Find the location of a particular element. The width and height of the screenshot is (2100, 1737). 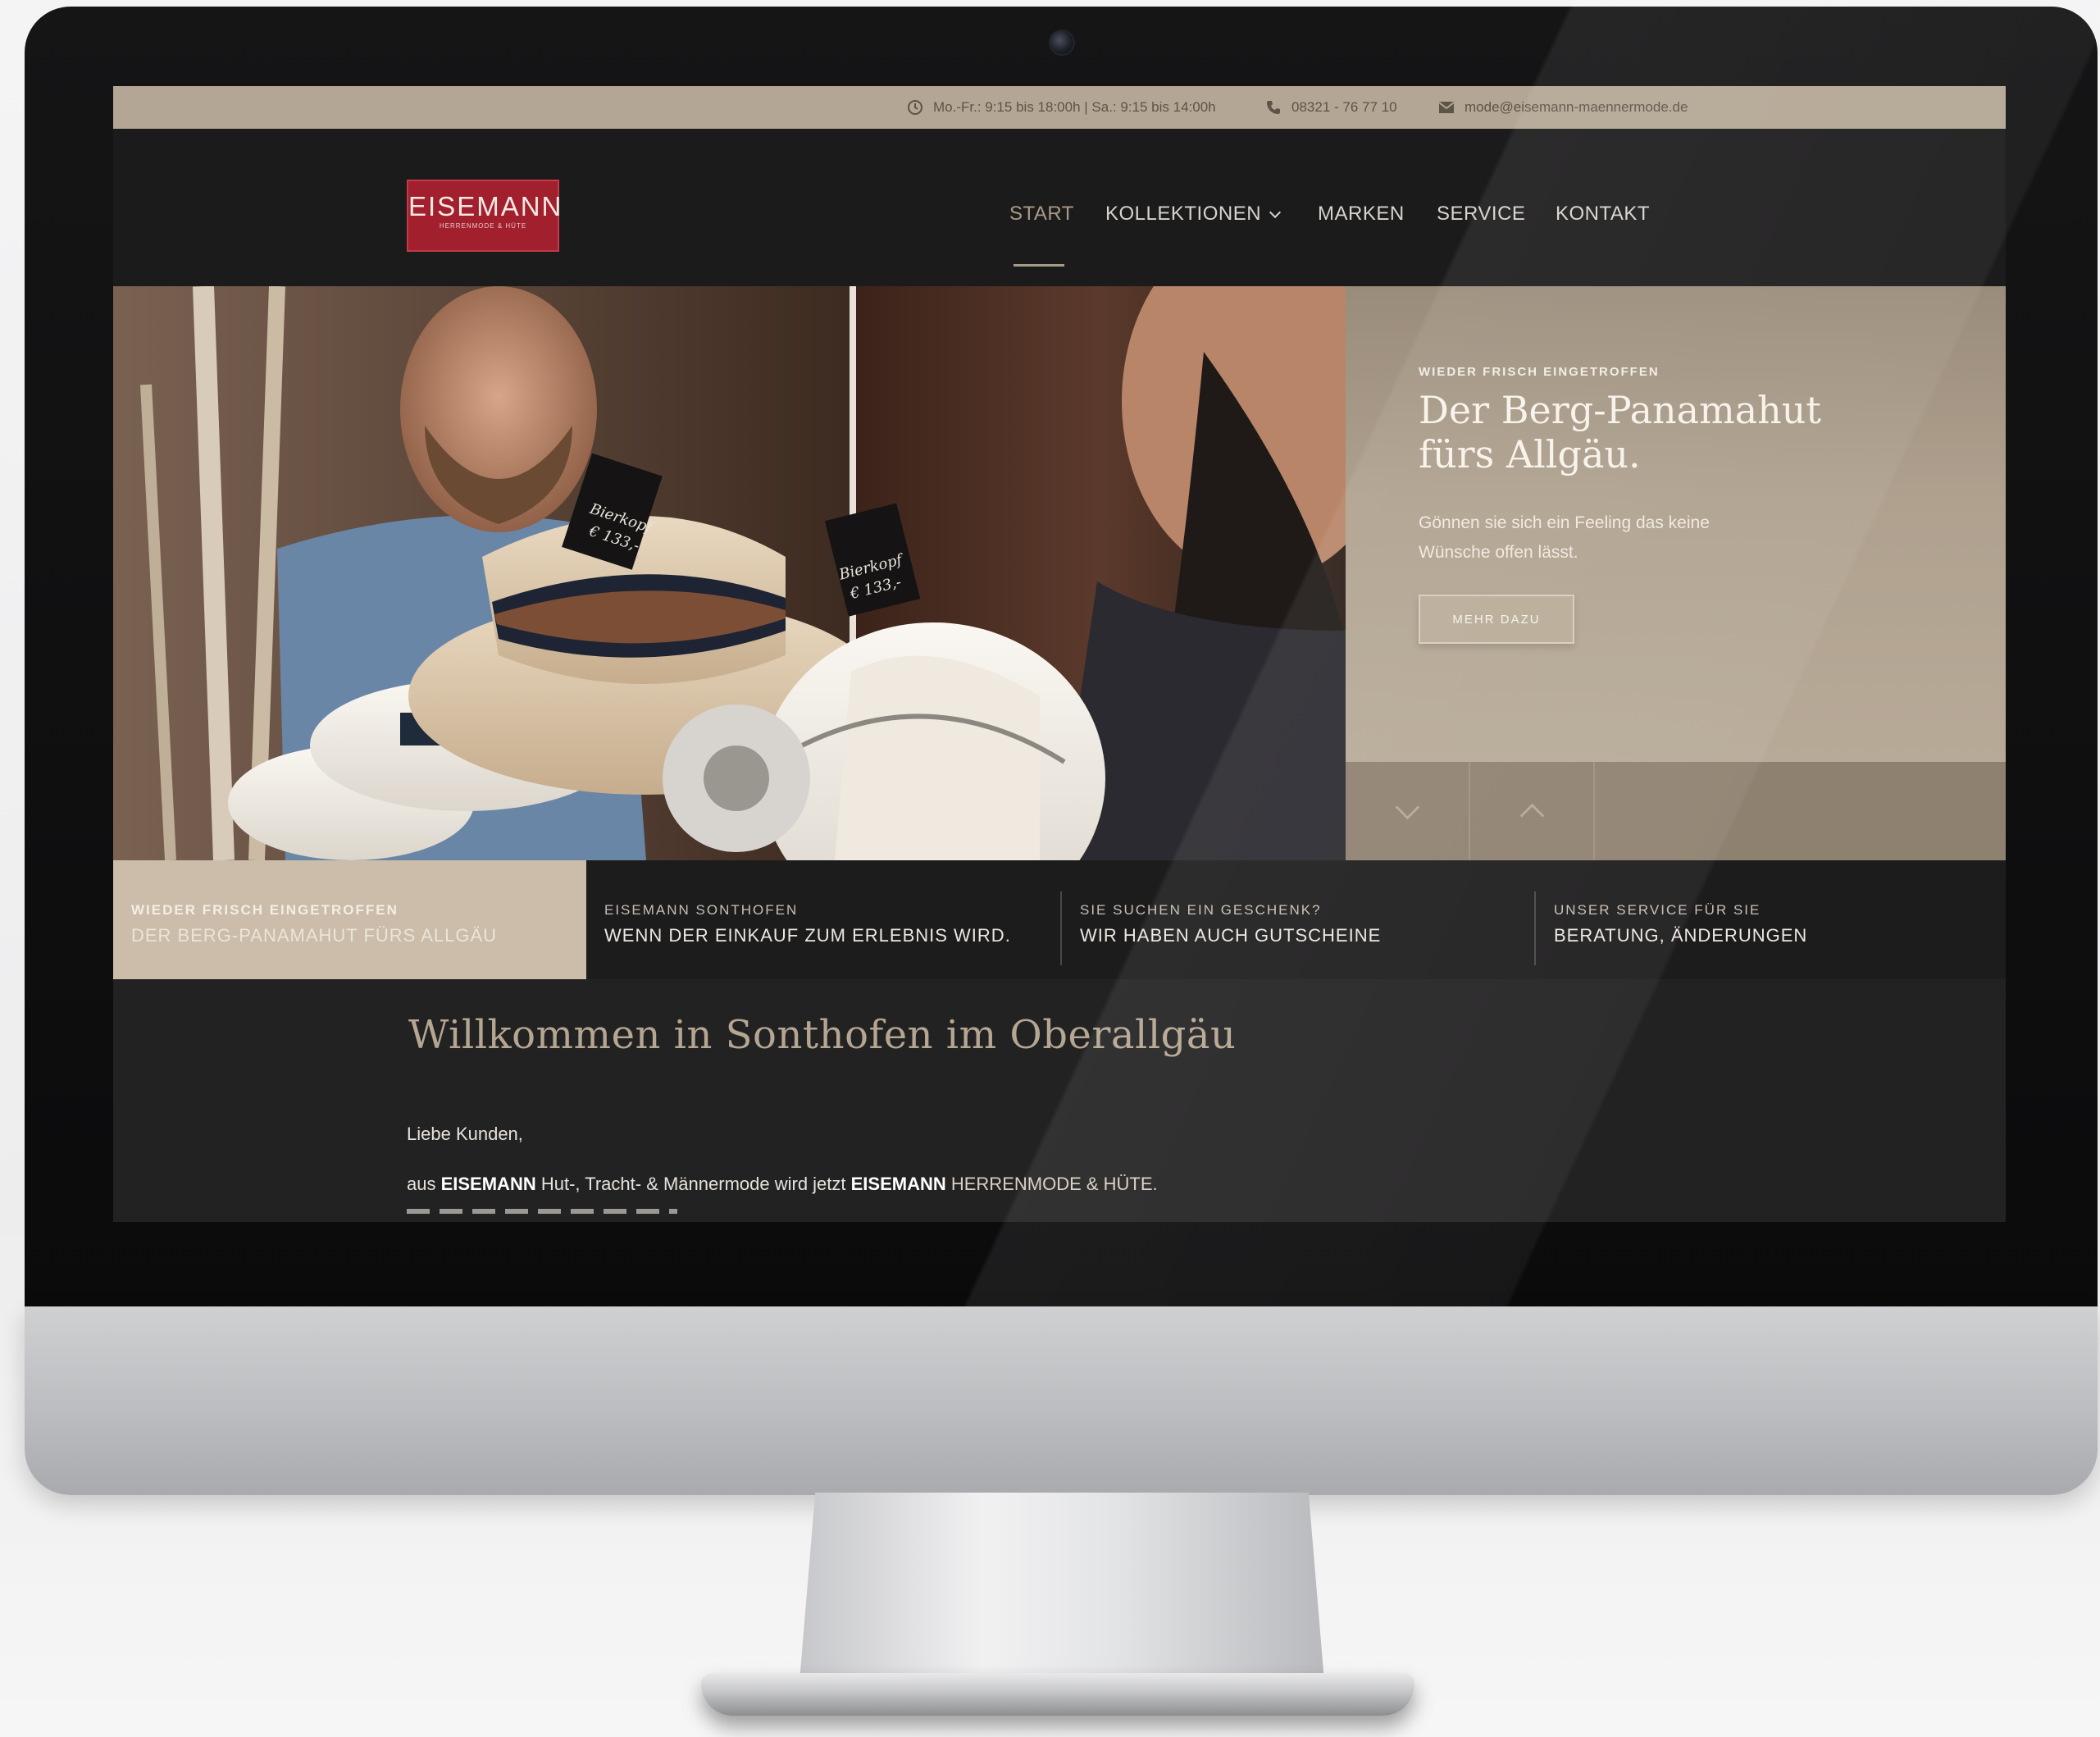

teaser-title: DER BERG-PANAMAHUT FÜRS ALLGÄU is located at coordinates (314, 935).